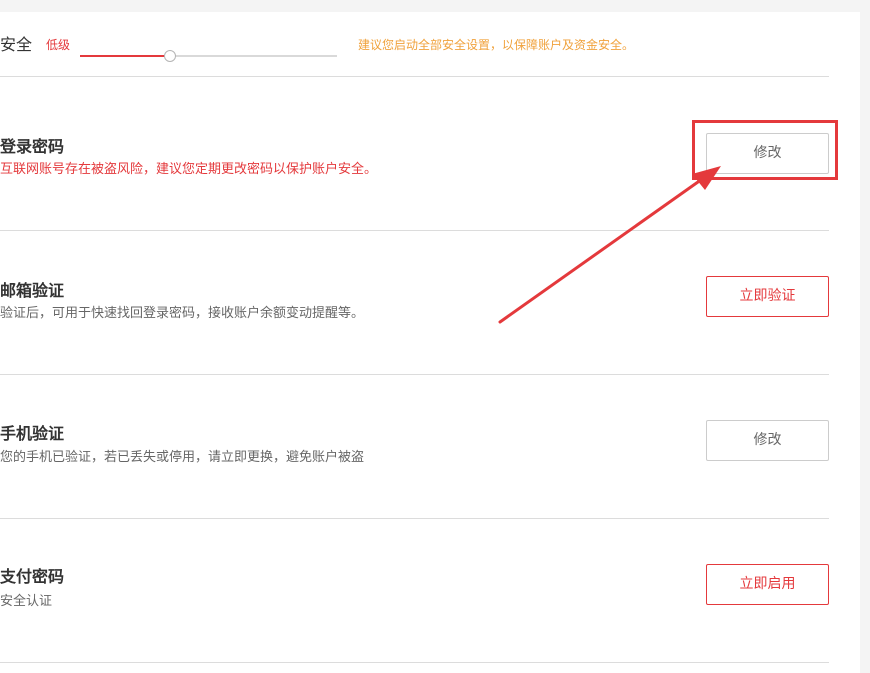  What do you see at coordinates (182, 457) in the screenshot?
I see `phone-verify-desc: 您的手机已验证，若已丢失或停用，请立即更换，避免账户被盗` at bounding box center [182, 457].